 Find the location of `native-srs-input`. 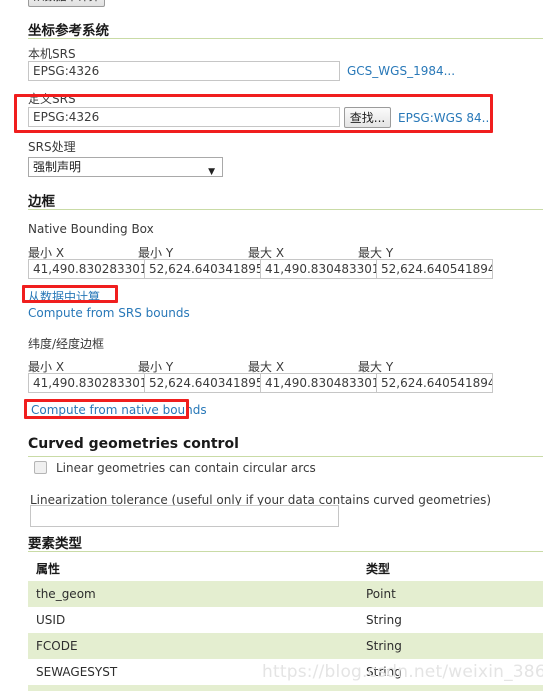

native-srs-input is located at coordinates (184, 71).